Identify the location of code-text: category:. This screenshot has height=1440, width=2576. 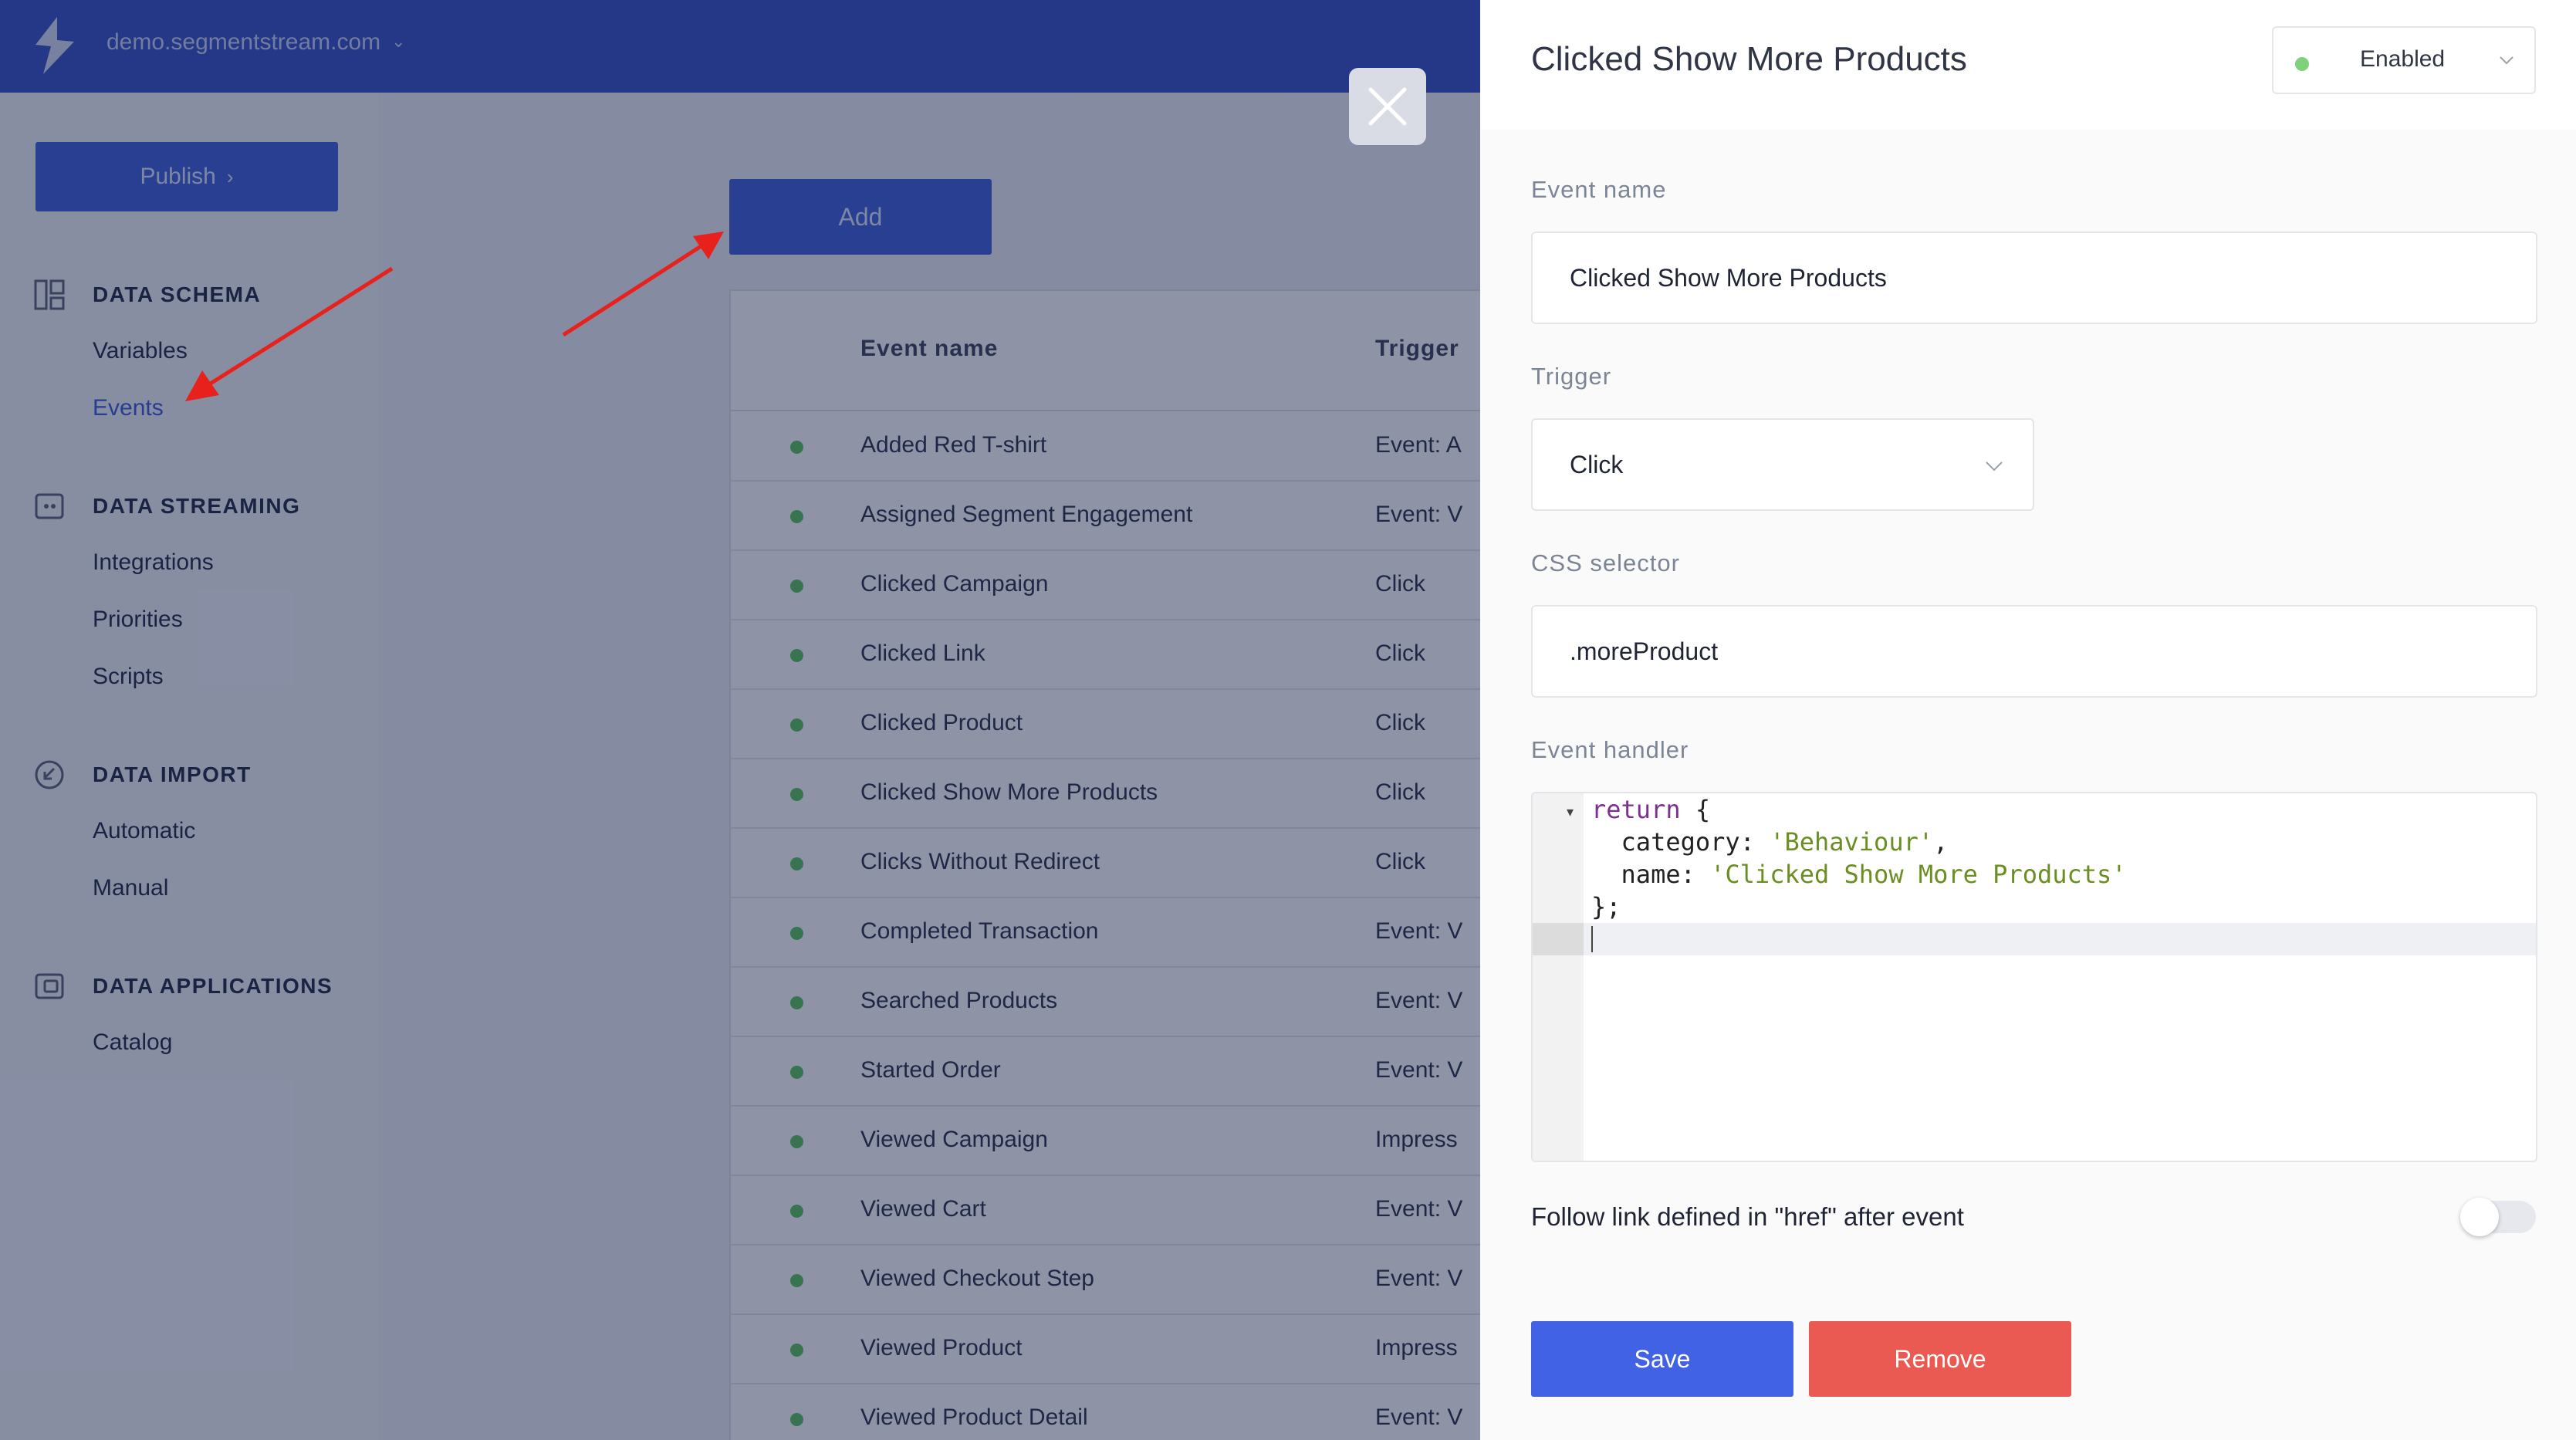
(1680, 842).